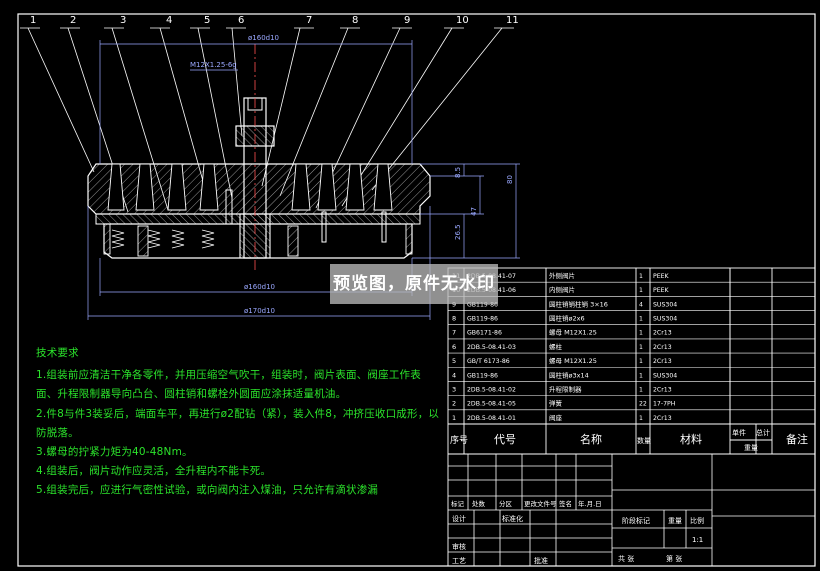  What do you see at coordinates (565, 503) in the screenshot?
I see `tb-mark-4: 签名` at bounding box center [565, 503].